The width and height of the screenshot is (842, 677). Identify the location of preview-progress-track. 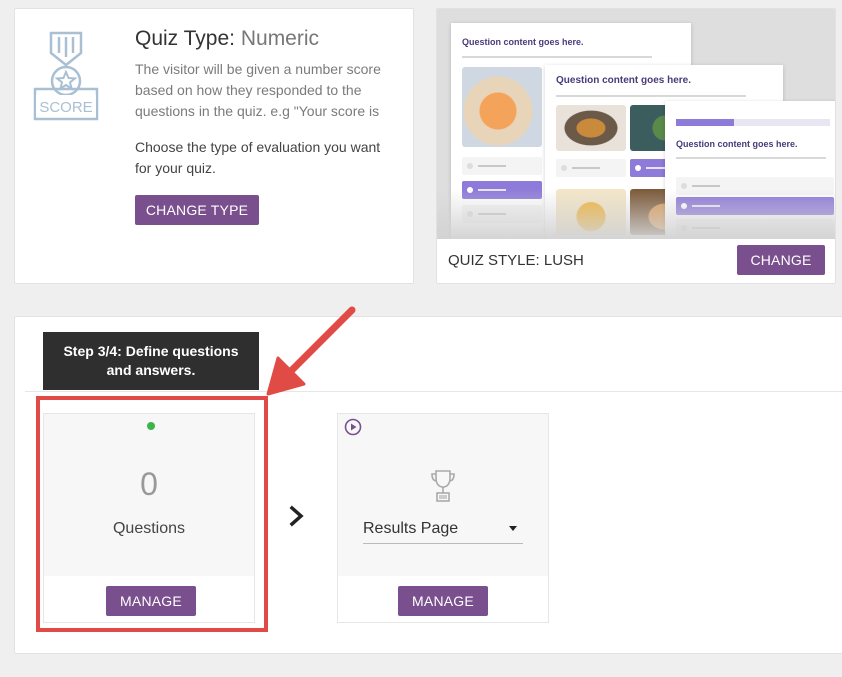
(782, 122).